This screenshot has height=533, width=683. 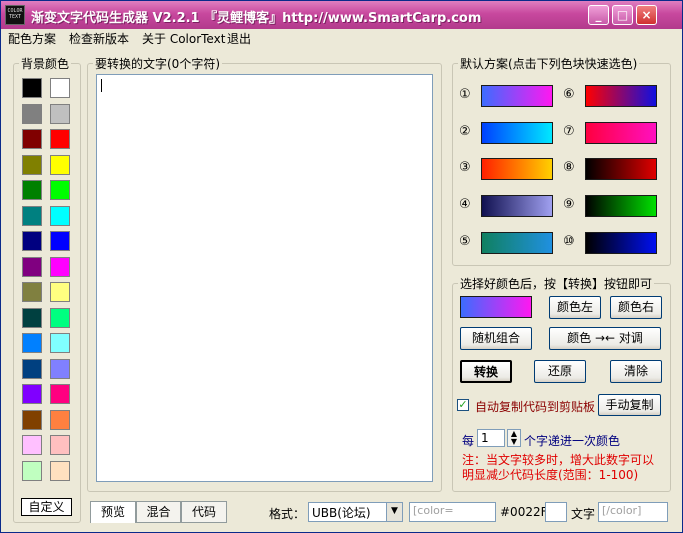 What do you see at coordinates (465, 94) in the screenshot?
I see `preset-number: ①` at bounding box center [465, 94].